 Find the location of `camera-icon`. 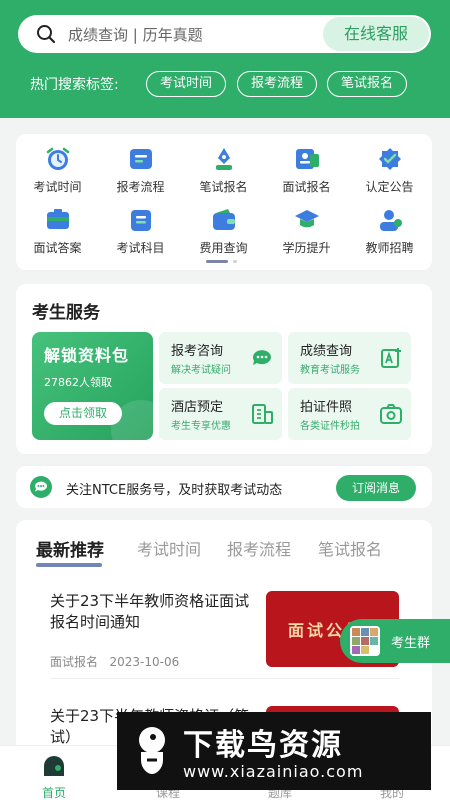

camera-icon is located at coordinates (391, 414).